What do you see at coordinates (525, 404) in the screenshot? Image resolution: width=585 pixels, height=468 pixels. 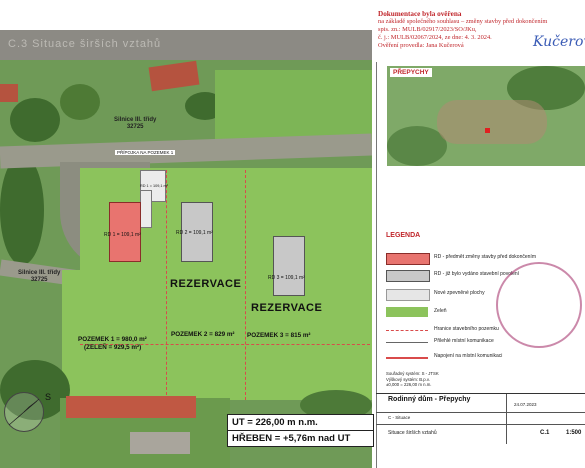 I see `drawing-date: 24.07.2023` at bounding box center [525, 404].